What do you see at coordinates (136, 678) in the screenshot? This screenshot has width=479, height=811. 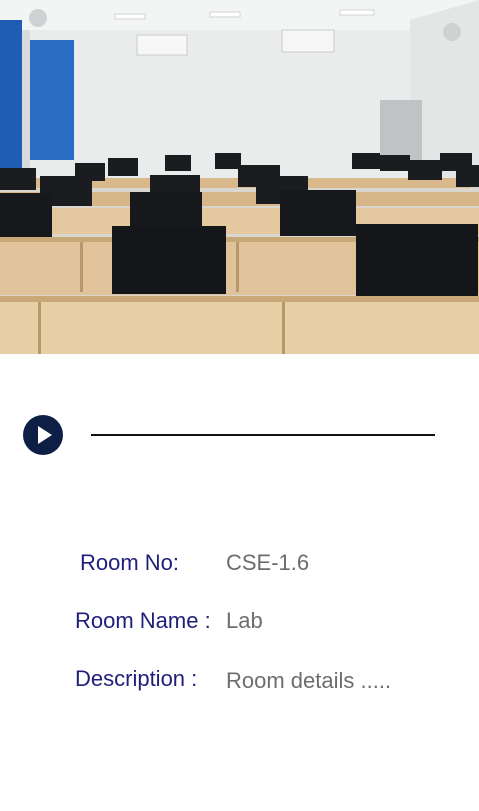 I see `description-label: Description :` at bounding box center [136, 678].